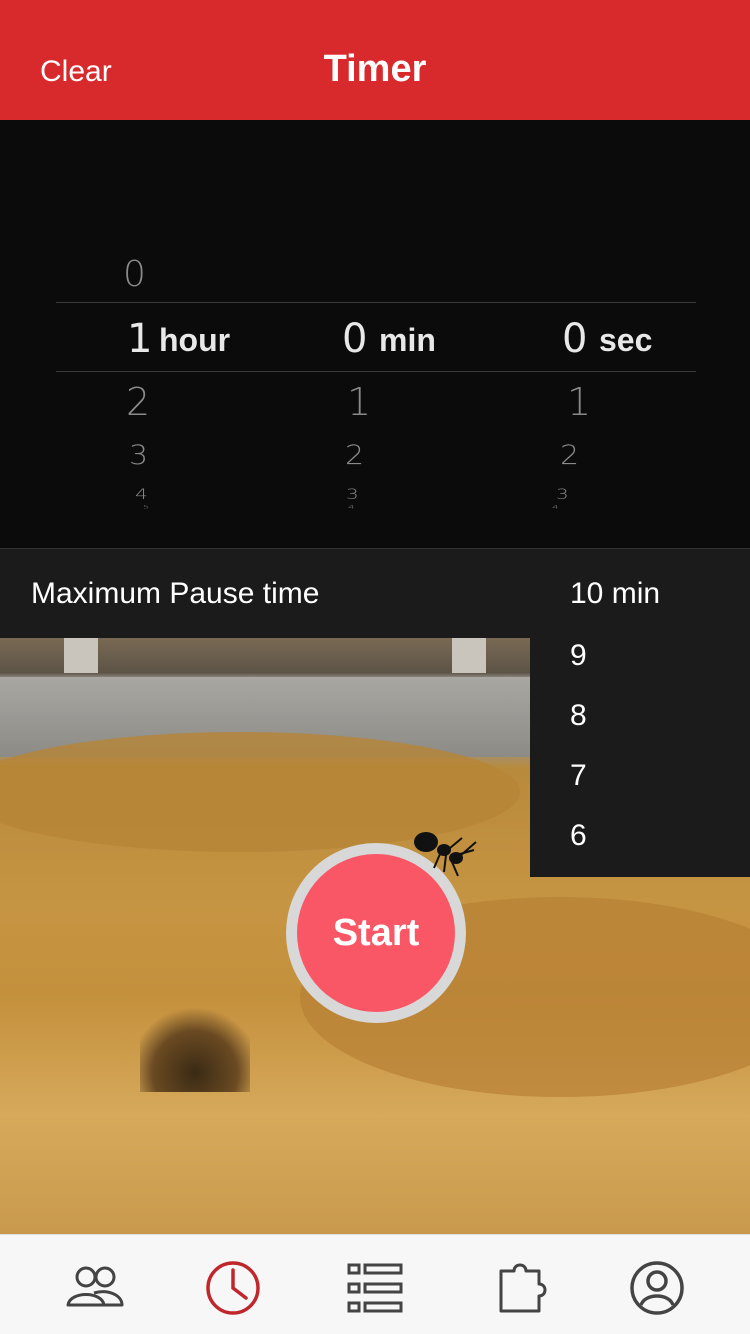 This screenshot has height=1334, width=750. What do you see at coordinates (578, 656) in the screenshot?
I see `dropdown-option: 9` at bounding box center [578, 656].